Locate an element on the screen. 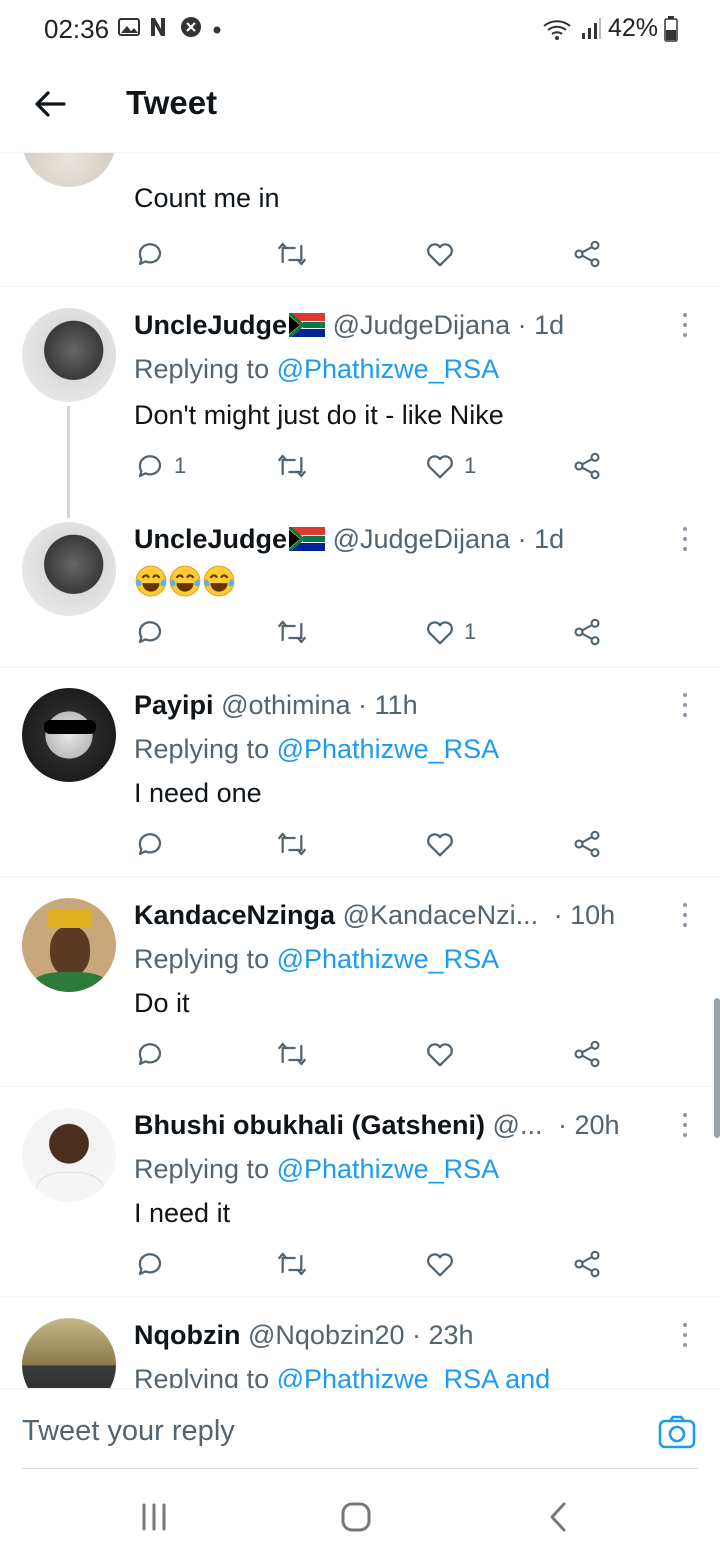 The image size is (720, 1560). tweet-header: KandaceNzinga @KandaceNzi... · 10h is located at coordinates (374, 915).